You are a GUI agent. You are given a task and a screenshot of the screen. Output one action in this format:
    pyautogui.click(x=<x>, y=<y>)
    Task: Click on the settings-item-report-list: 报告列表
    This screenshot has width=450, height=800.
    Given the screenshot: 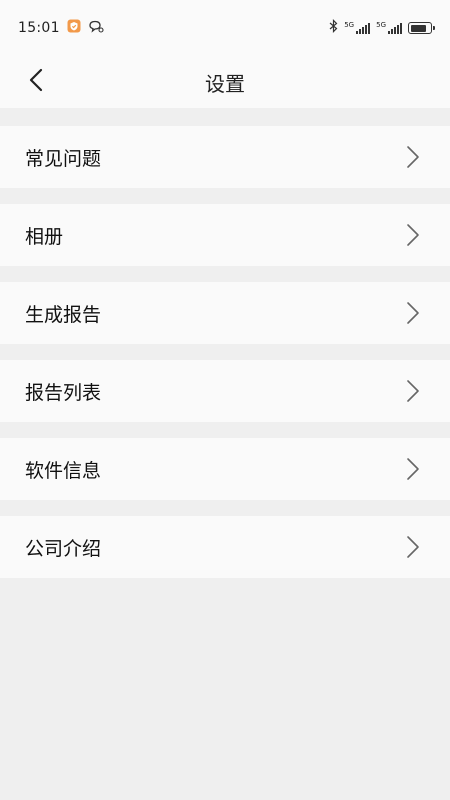 What is the action you would take?
    pyautogui.click(x=225, y=391)
    